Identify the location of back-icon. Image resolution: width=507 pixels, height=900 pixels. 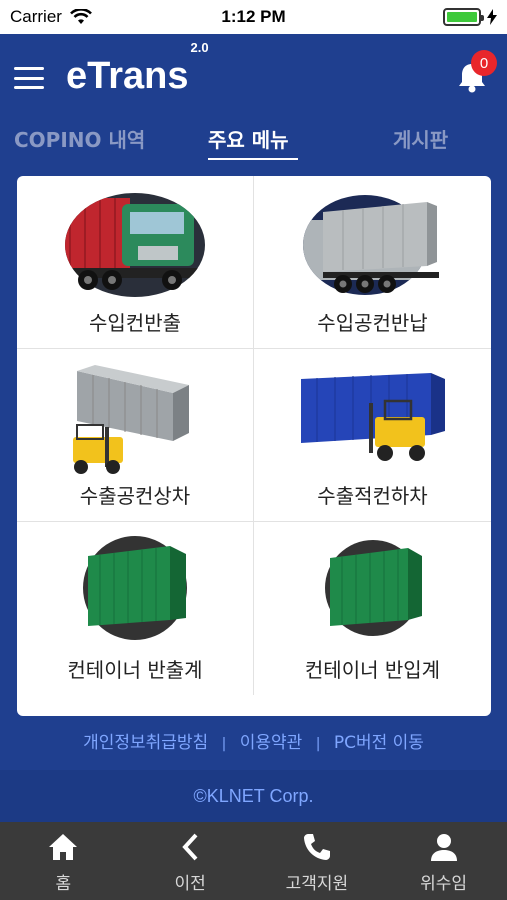
(190, 846).